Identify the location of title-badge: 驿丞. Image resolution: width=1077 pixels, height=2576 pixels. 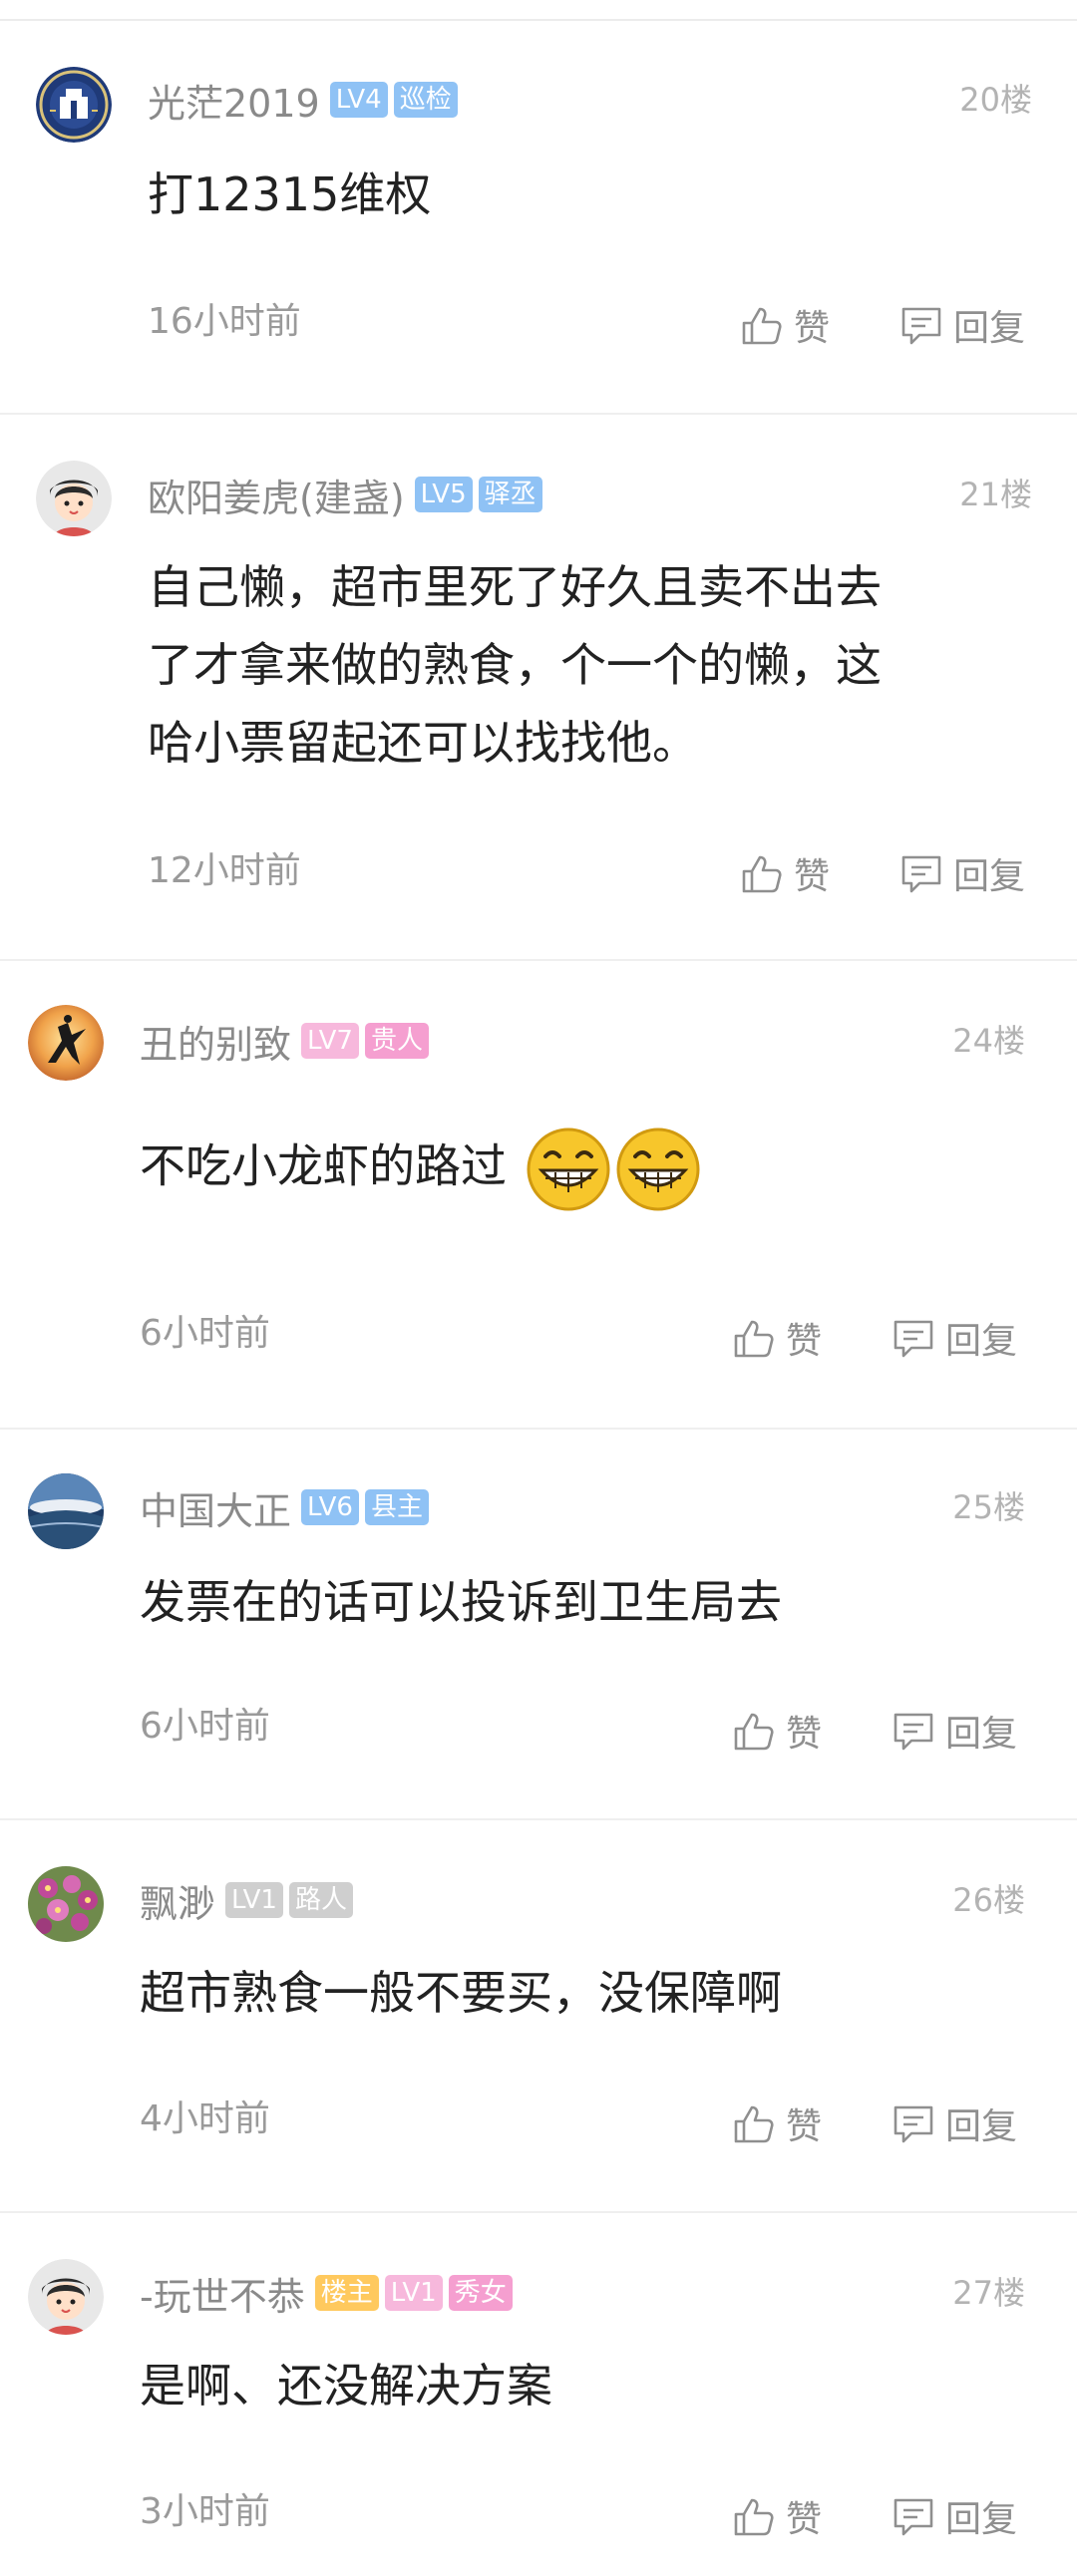
(510, 494).